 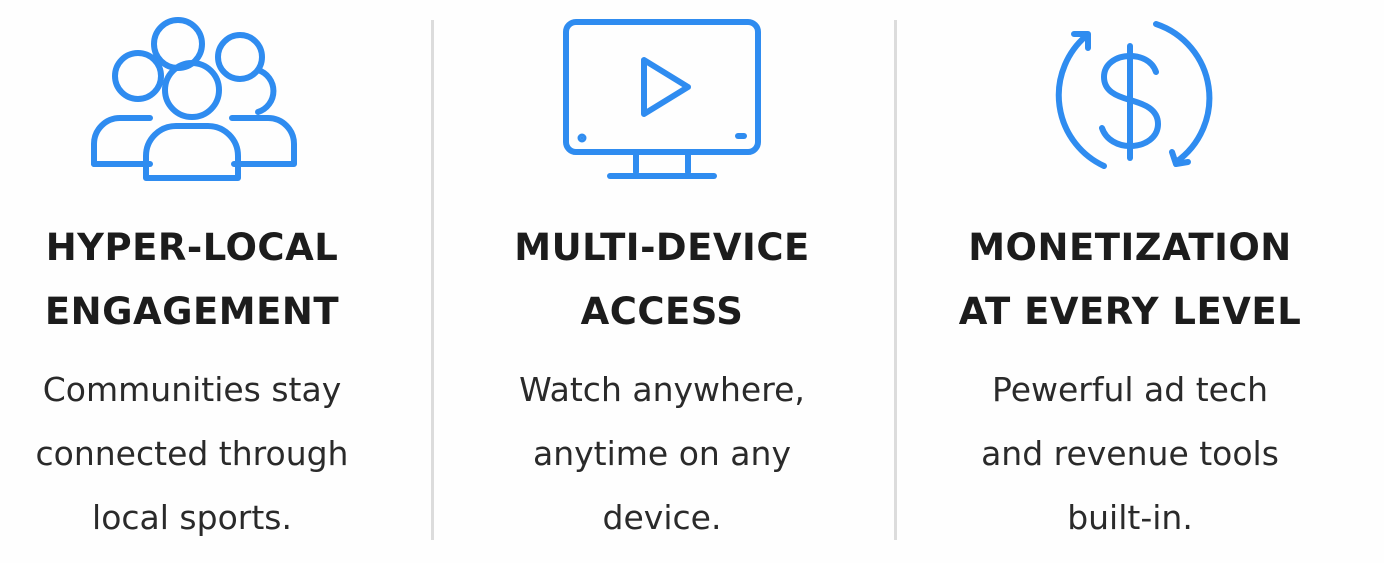 What do you see at coordinates (662, 389) in the screenshot?
I see `feature-description-line: Watch anywhere,` at bounding box center [662, 389].